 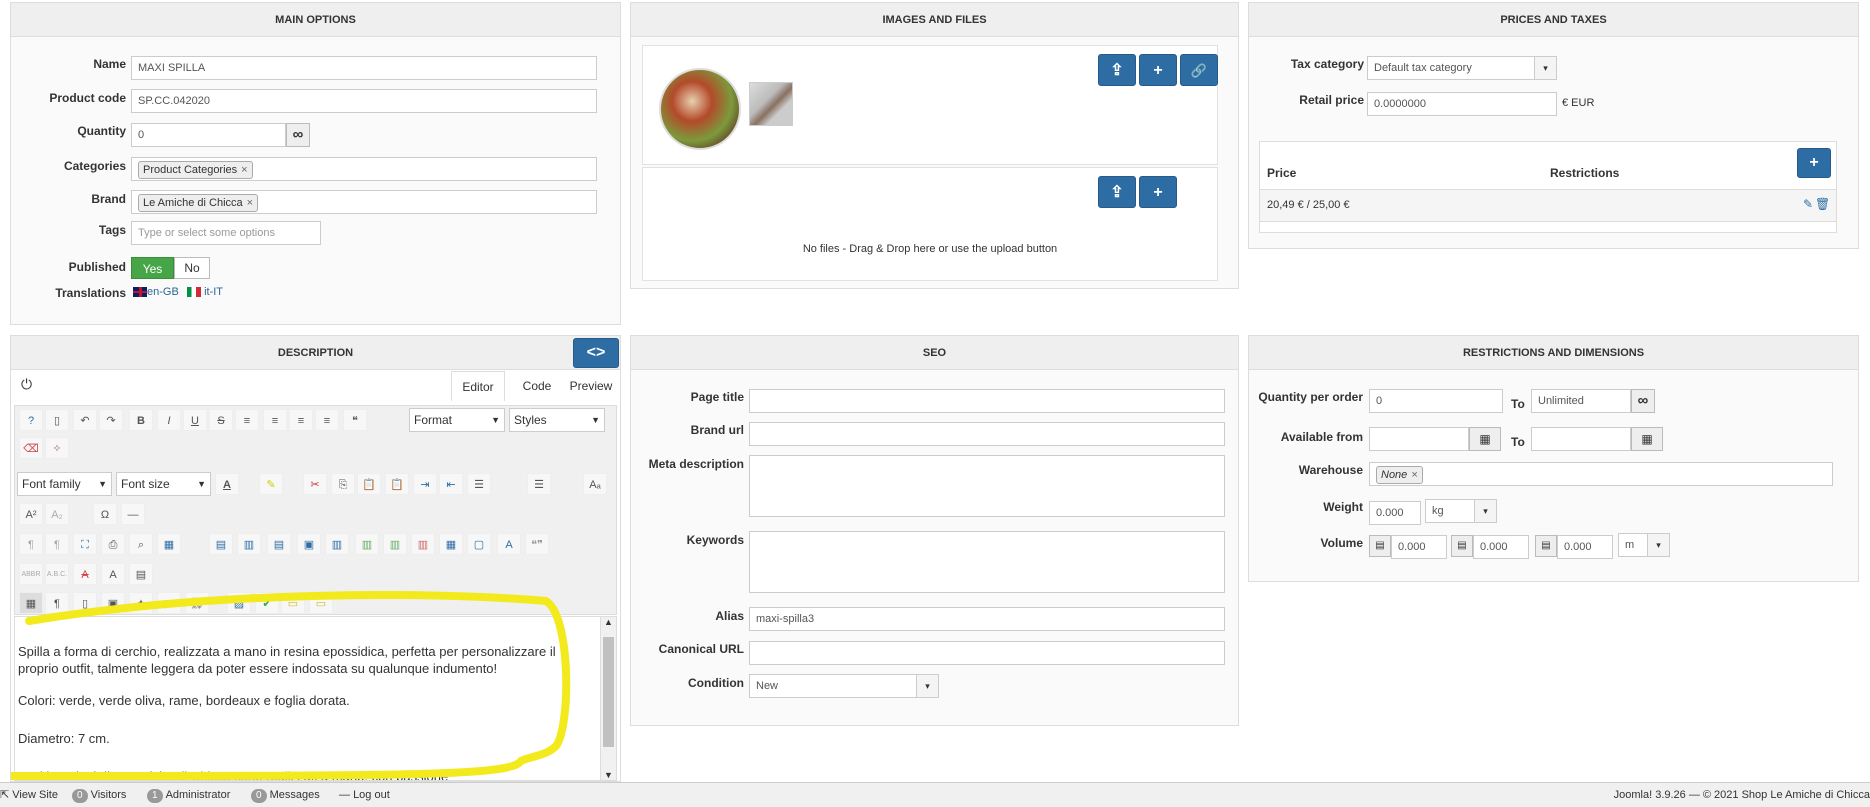 I want to click on acronym-icon: A.B.C., so click(x=57, y=574).